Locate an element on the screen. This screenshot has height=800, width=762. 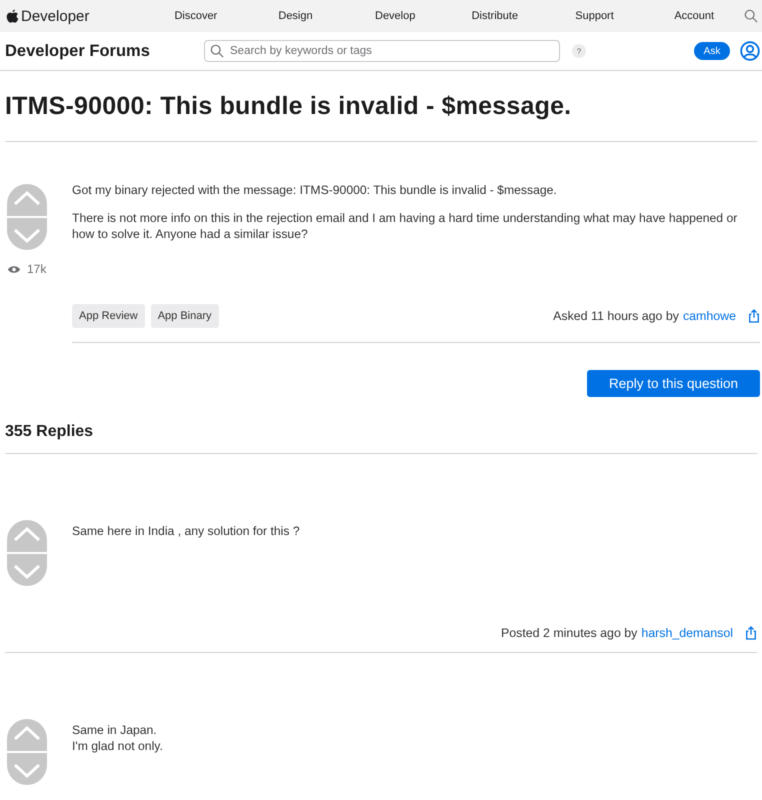
nav-link: Discover is located at coordinates (196, 16).